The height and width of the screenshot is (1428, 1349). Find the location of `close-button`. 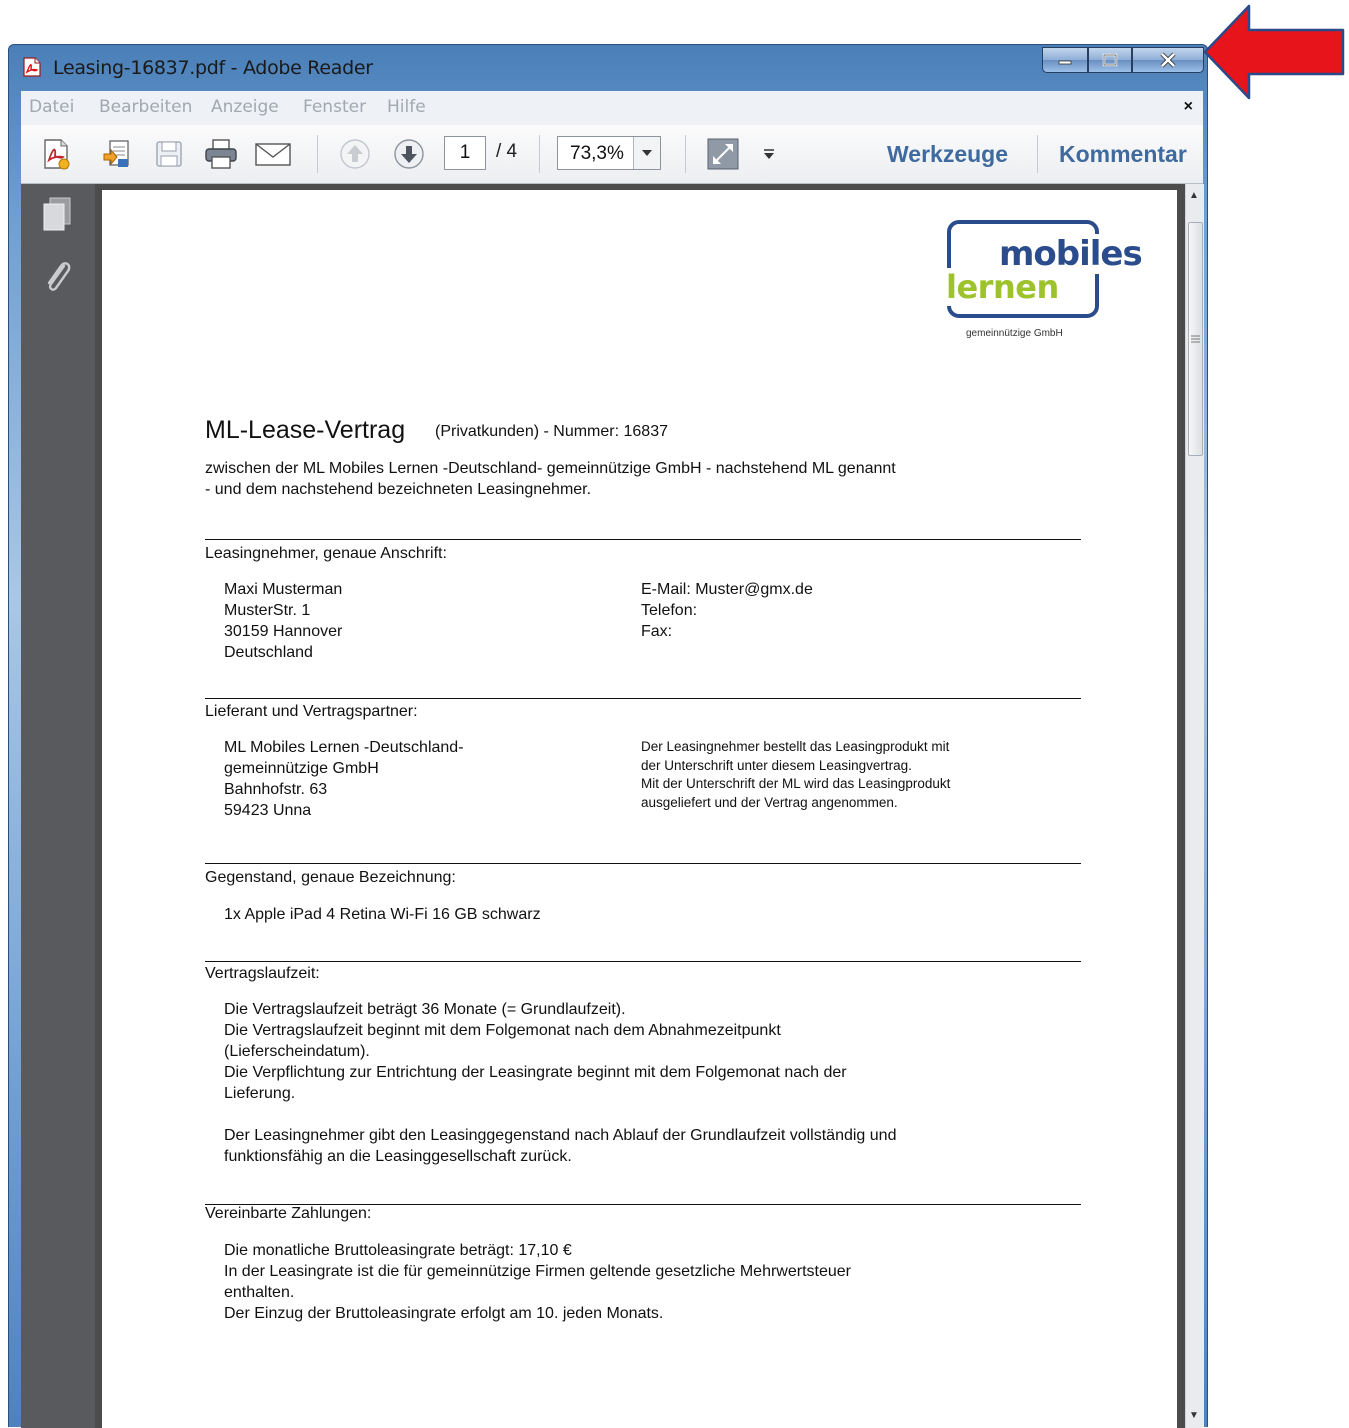

close-button is located at coordinates (1168, 60).